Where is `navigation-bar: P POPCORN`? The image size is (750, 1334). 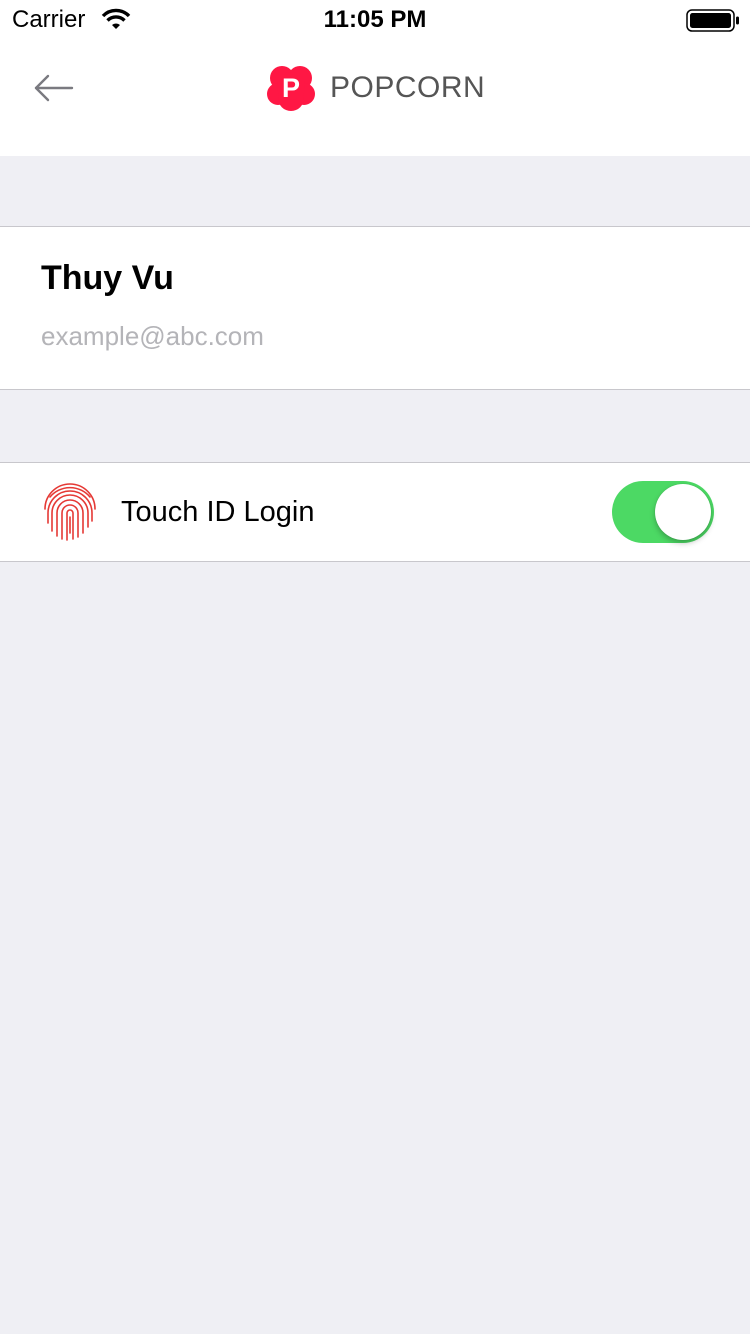 navigation-bar: P POPCORN is located at coordinates (375, 98).